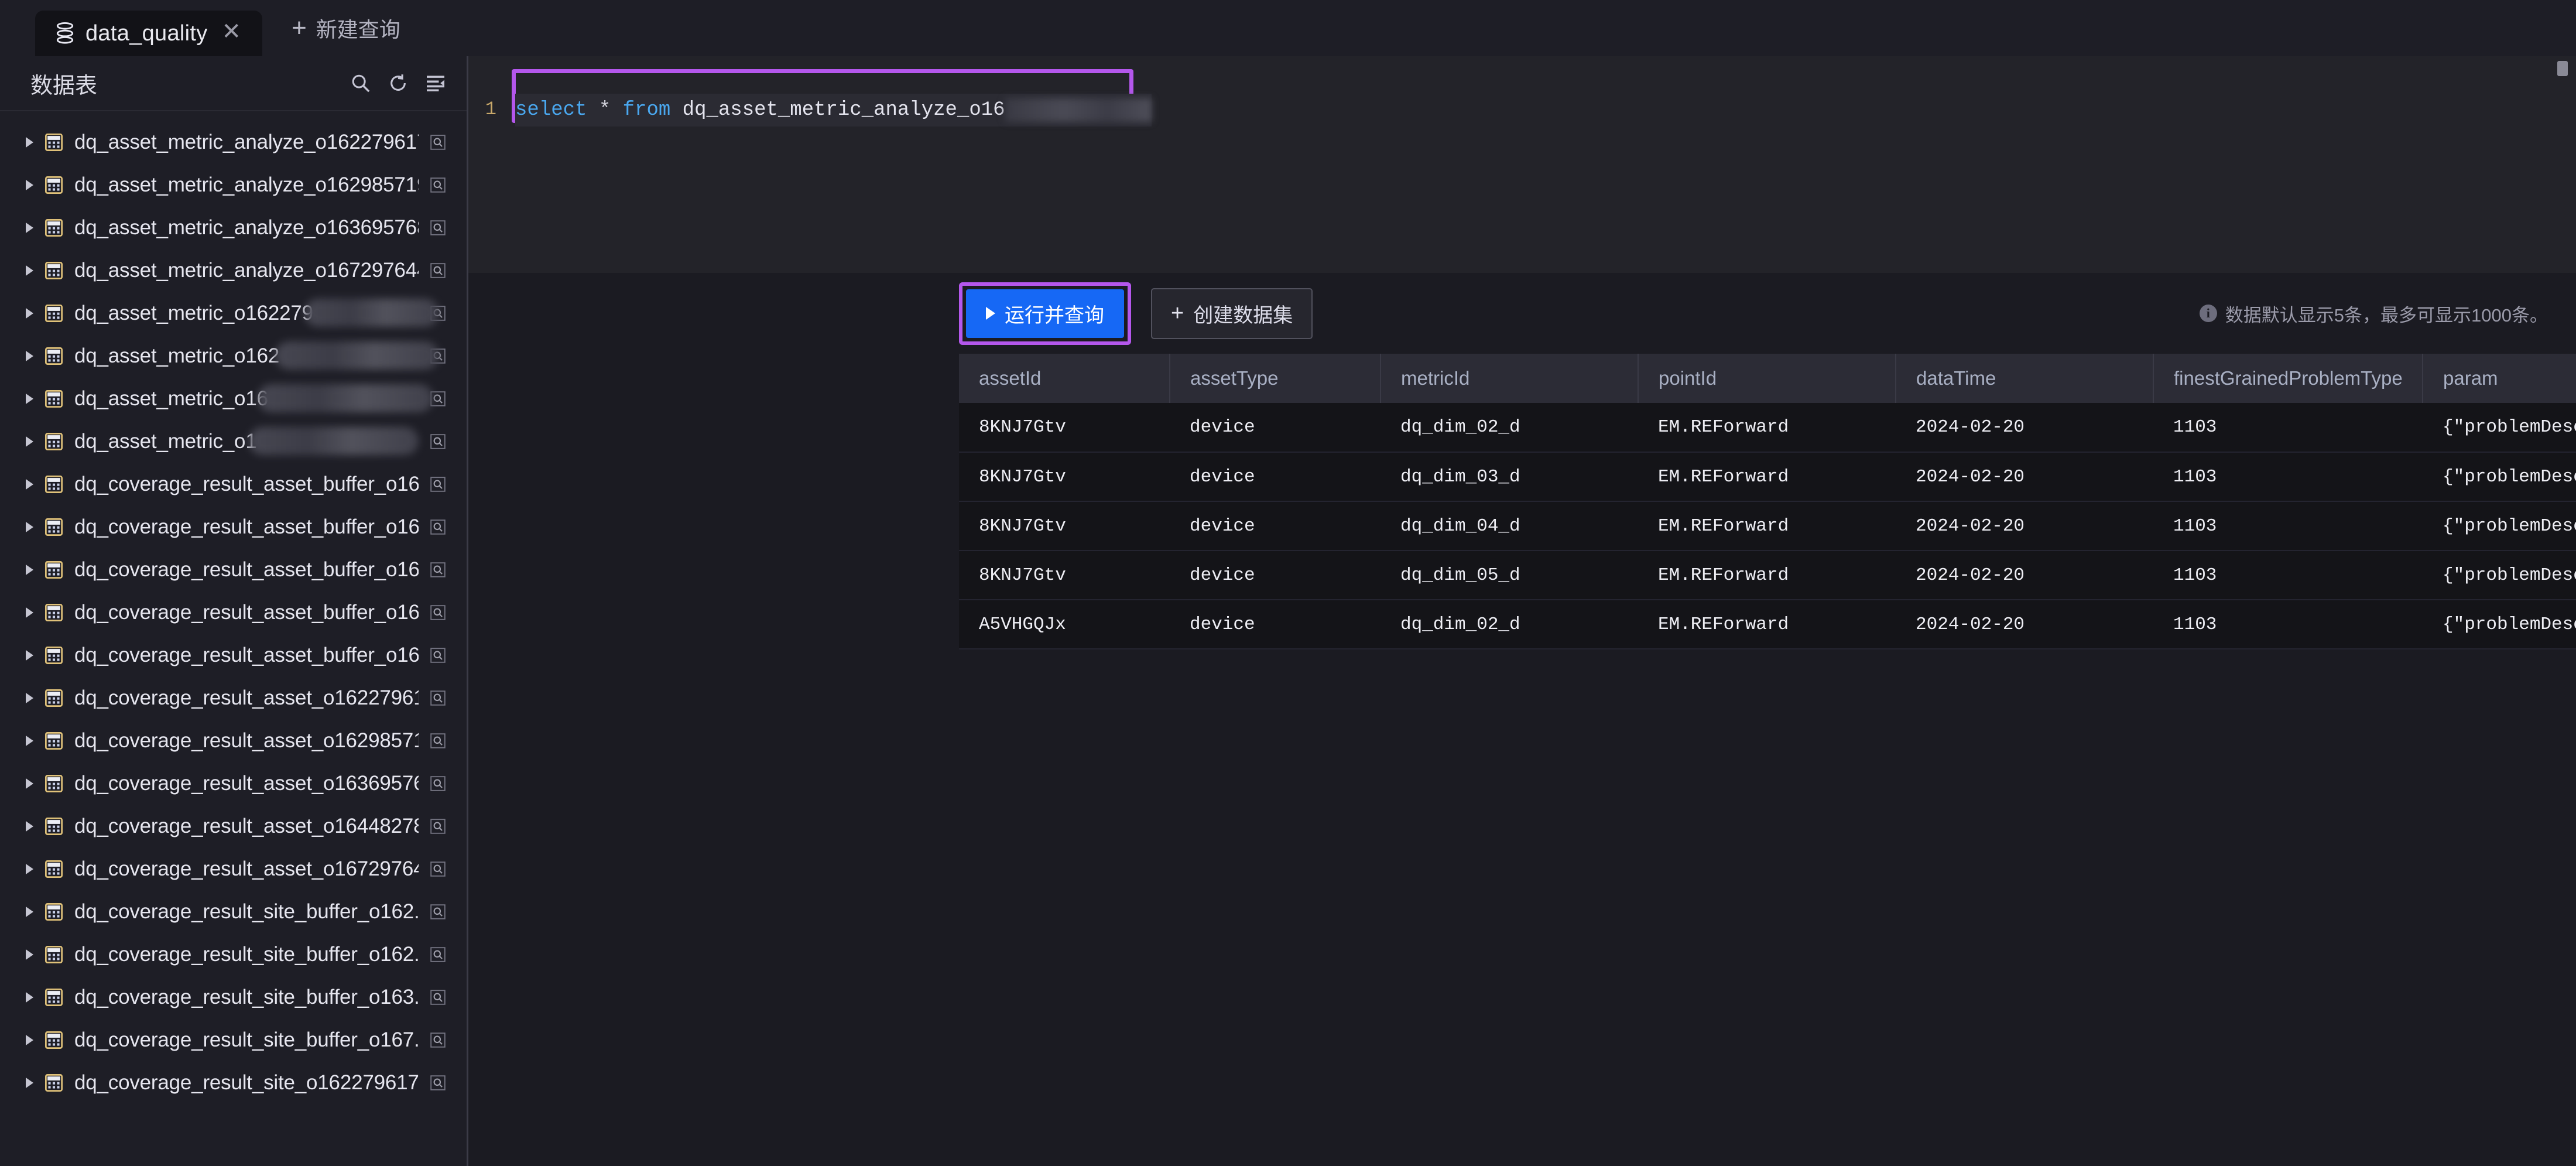 This screenshot has width=2576, height=1166. Describe the element at coordinates (361, 83) in the screenshot. I see `search-icon` at that location.